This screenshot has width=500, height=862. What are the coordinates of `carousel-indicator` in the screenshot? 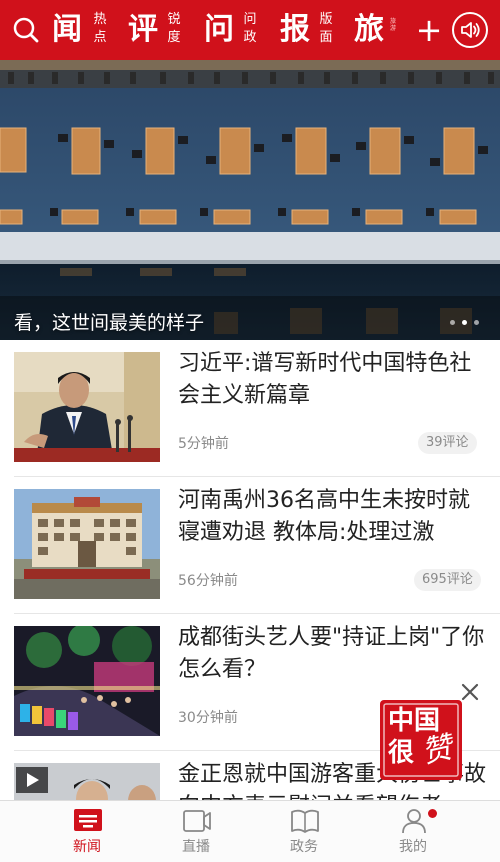 It's located at (470, 323).